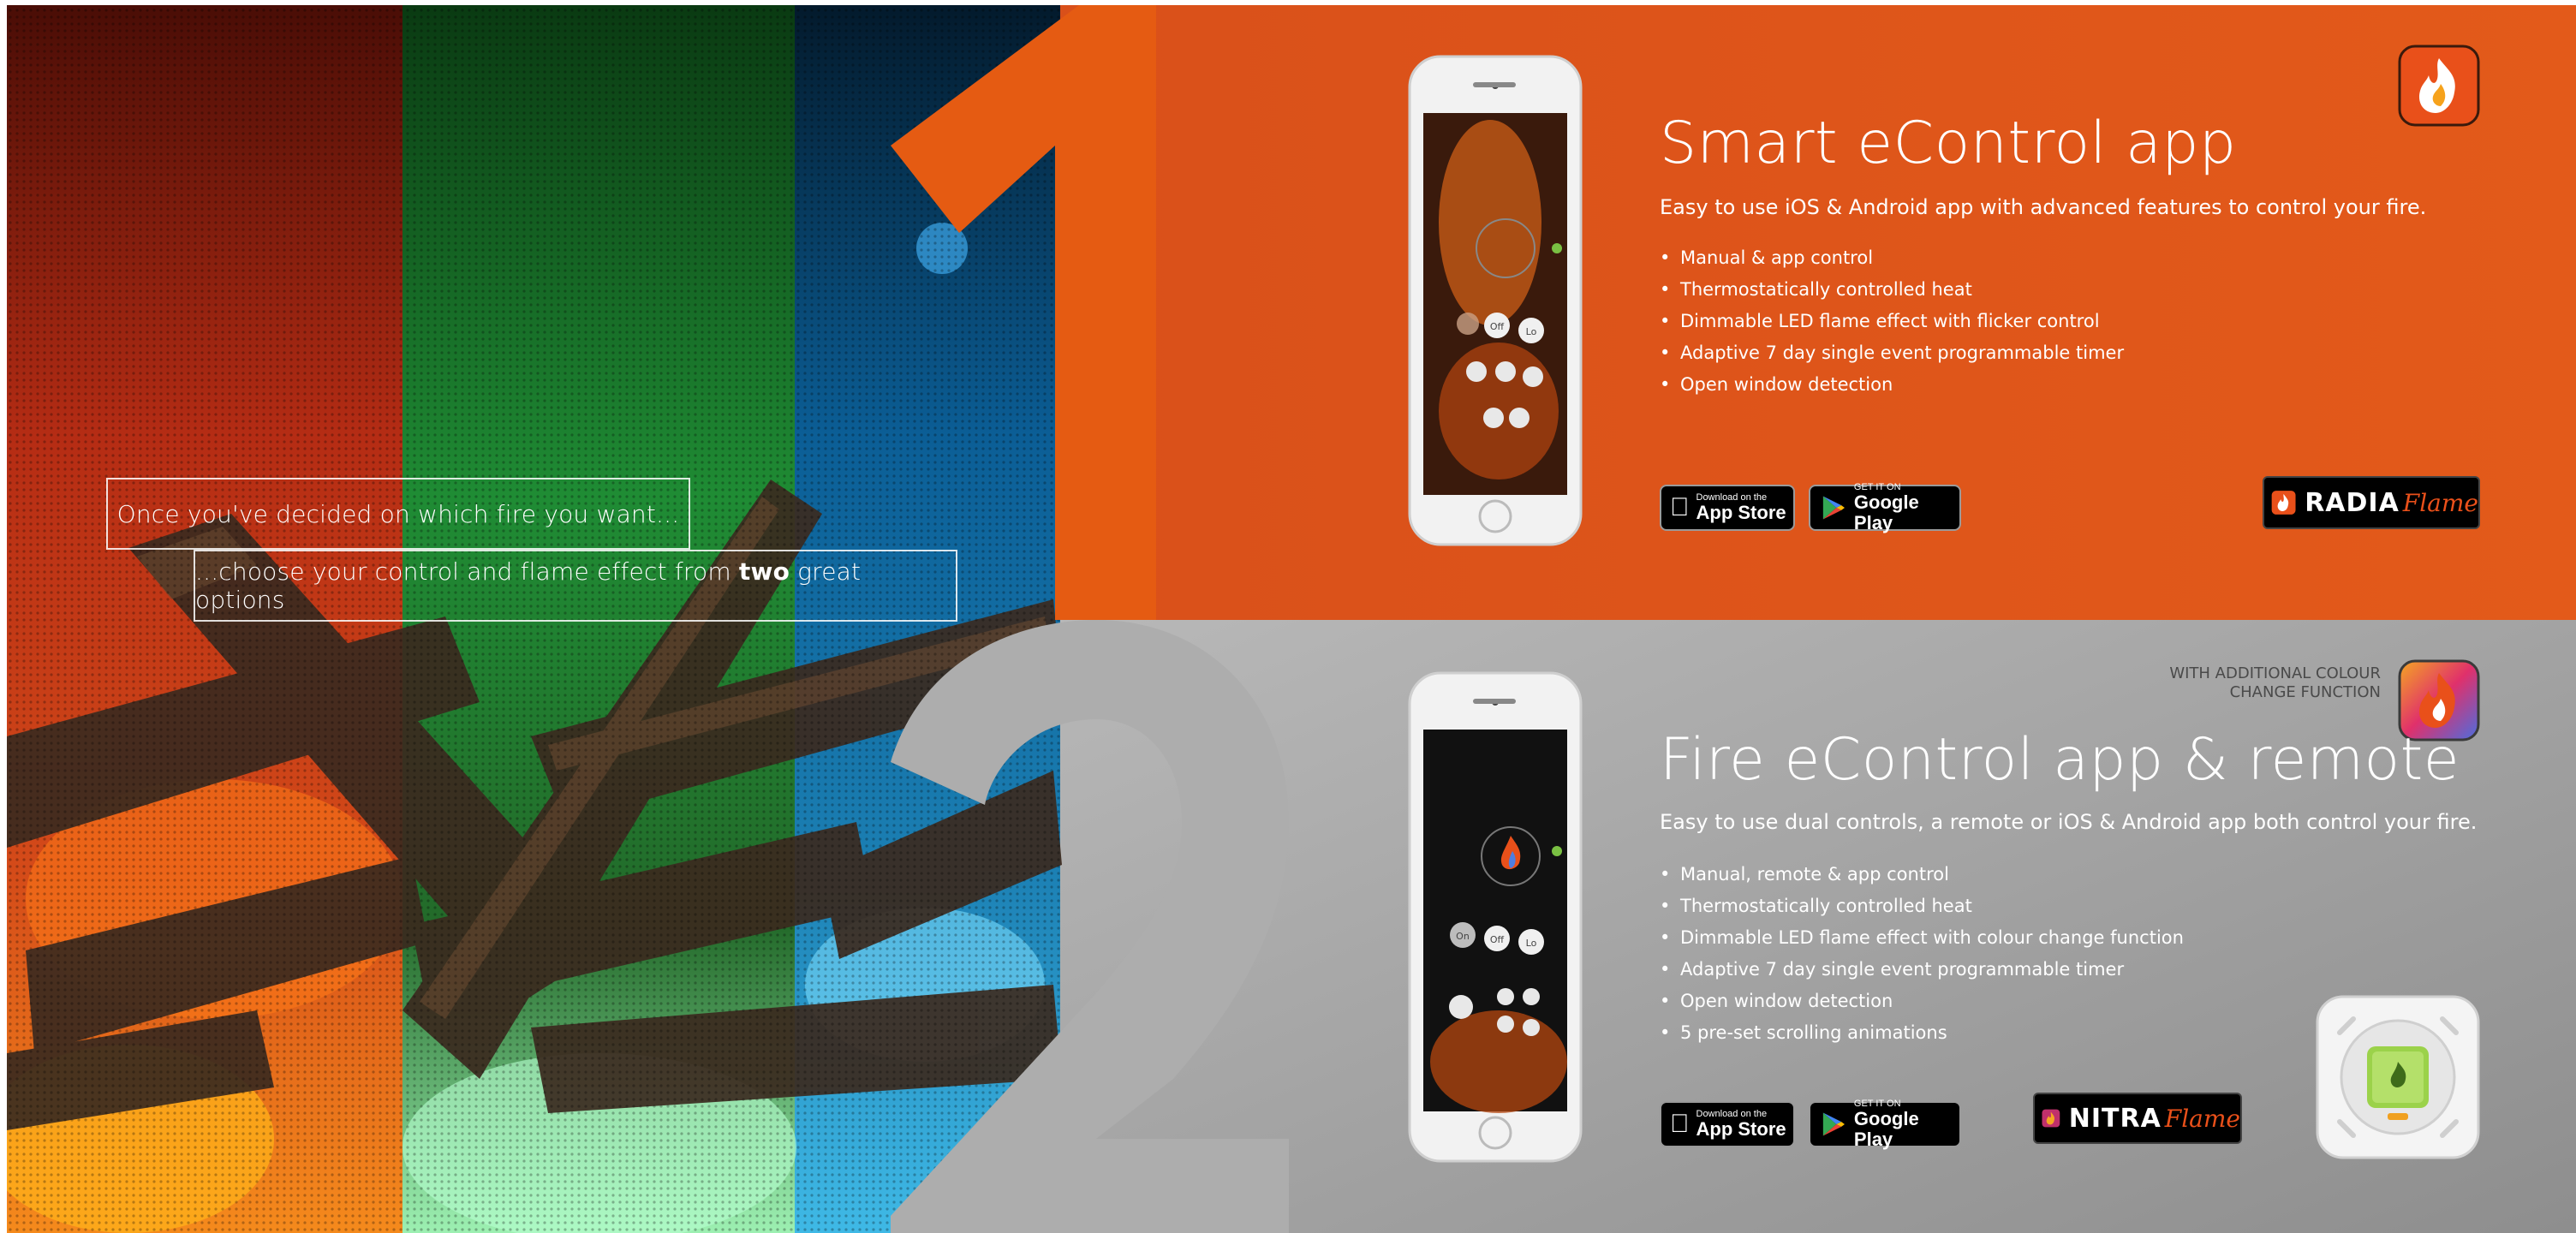 This screenshot has height=1233, width=2576. Describe the element at coordinates (1496, 300) in the screenshot. I see `option-1-phone-image: Off Lo` at that location.